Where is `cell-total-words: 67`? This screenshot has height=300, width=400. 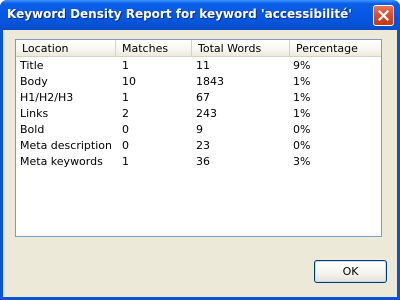
cell-total-words: 67 is located at coordinates (203, 97).